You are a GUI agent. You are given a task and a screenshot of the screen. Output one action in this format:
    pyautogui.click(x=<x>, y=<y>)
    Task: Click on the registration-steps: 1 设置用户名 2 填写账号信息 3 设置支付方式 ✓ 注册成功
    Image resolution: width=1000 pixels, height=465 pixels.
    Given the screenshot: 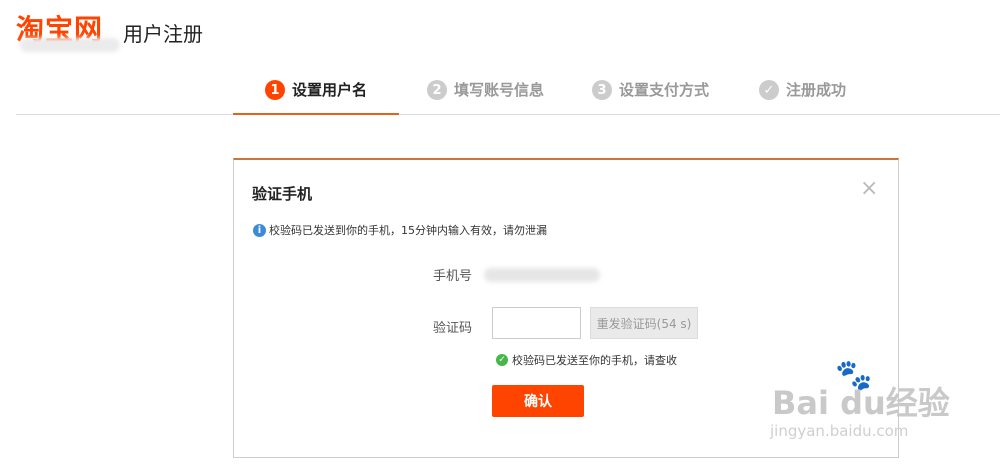 What is the action you would take?
    pyautogui.click(x=508, y=93)
    